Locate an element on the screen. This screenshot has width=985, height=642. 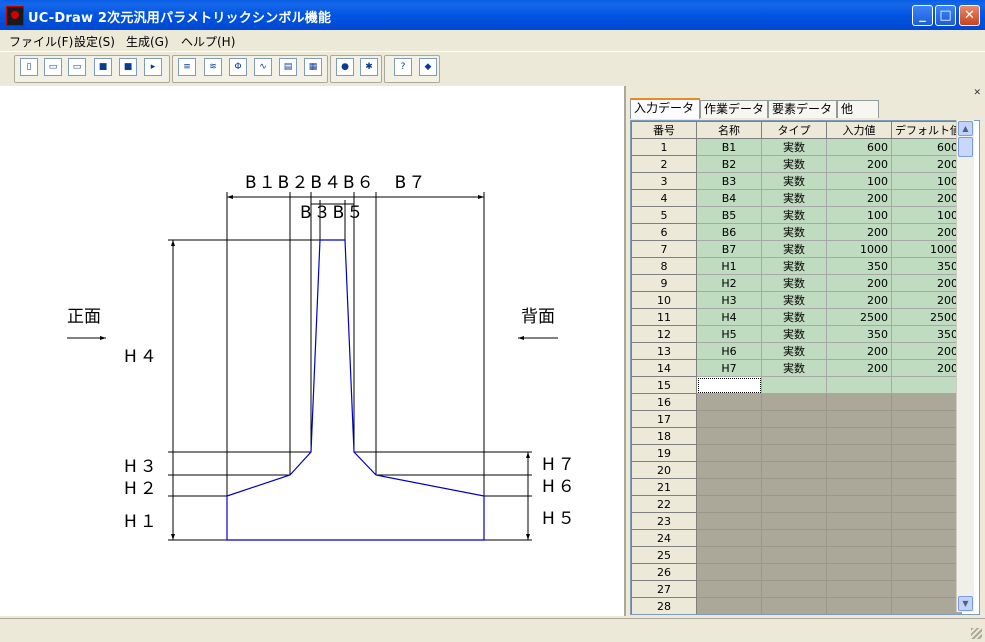
row-number: 20 is located at coordinates (664, 470).